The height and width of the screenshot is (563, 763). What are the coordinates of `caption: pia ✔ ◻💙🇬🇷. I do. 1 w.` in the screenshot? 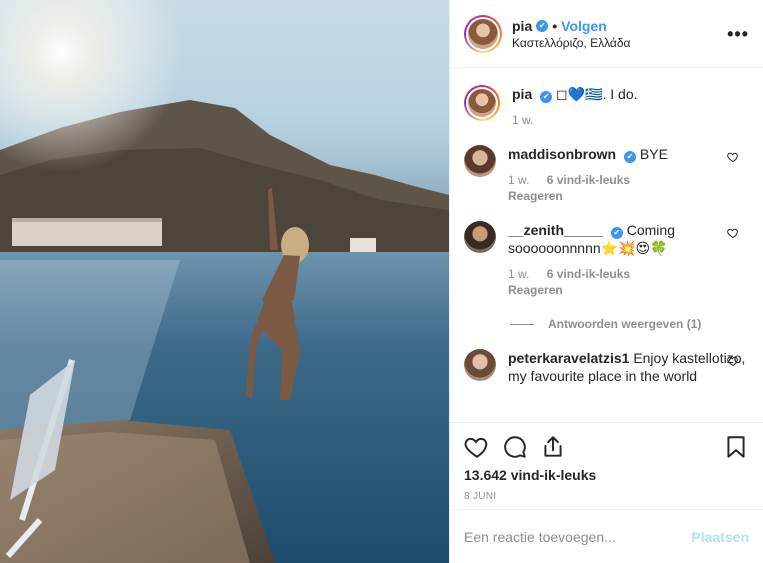 It's located at (606, 106).